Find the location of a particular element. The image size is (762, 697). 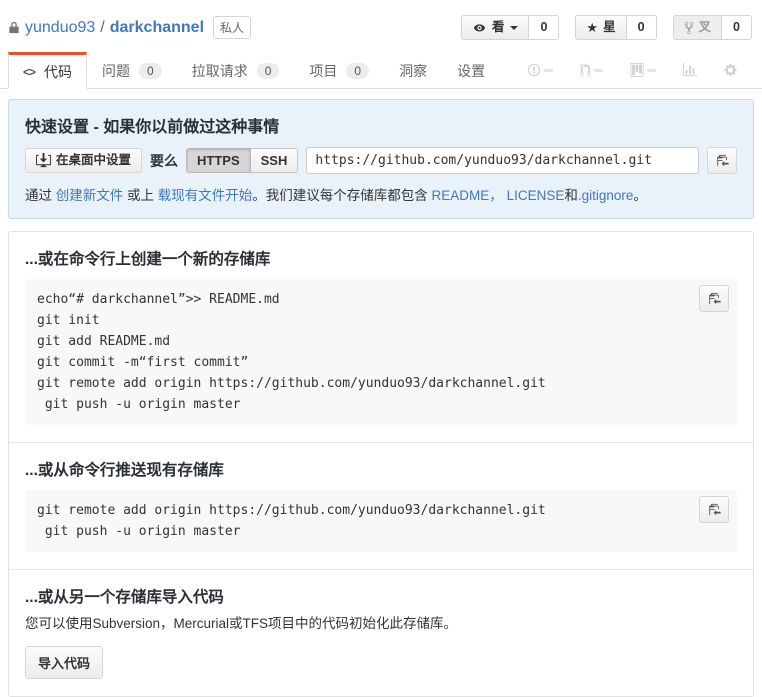

hint-text: 或上 is located at coordinates (140, 195).